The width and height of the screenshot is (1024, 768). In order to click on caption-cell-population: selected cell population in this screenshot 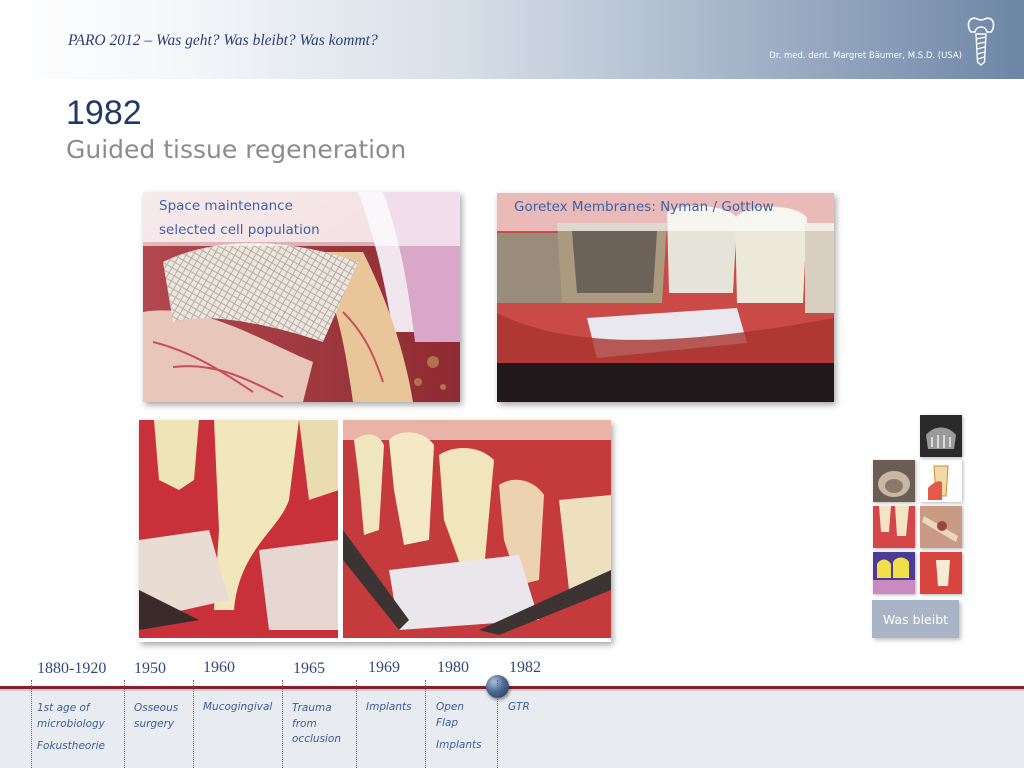, I will do `click(239, 230)`.